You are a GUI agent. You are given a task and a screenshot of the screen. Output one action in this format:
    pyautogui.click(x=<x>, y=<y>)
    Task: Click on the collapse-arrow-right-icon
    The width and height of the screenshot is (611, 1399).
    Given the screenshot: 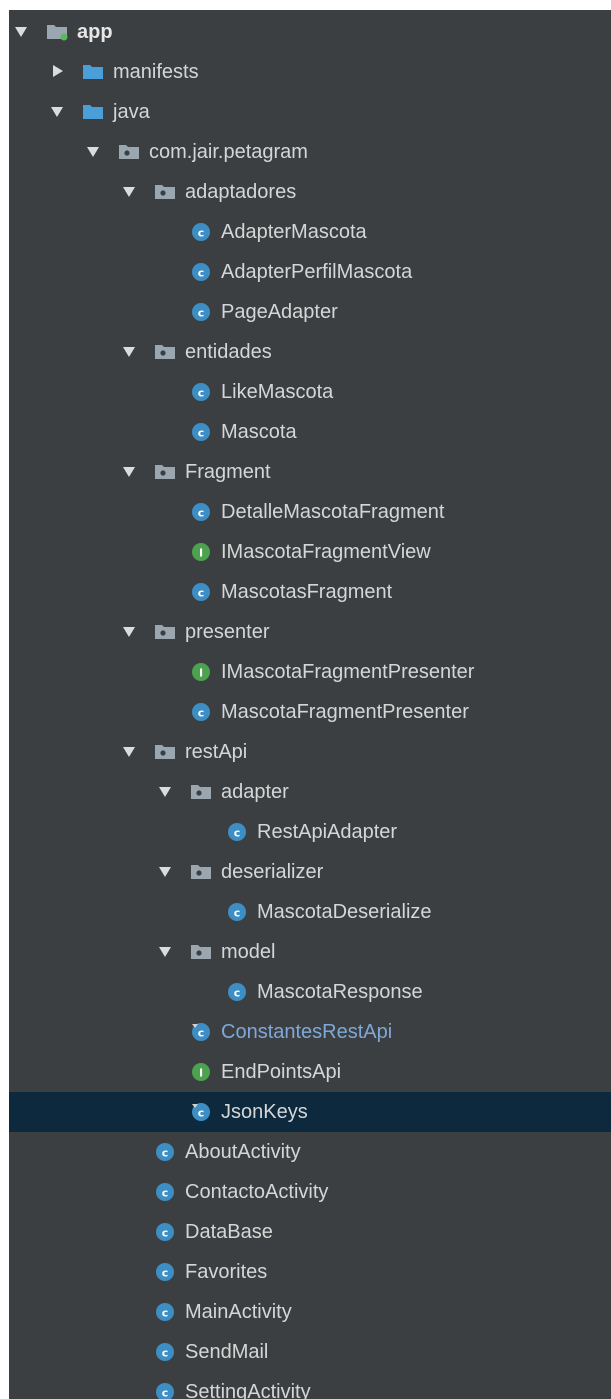 What is the action you would take?
    pyautogui.click(x=58, y=72)
    